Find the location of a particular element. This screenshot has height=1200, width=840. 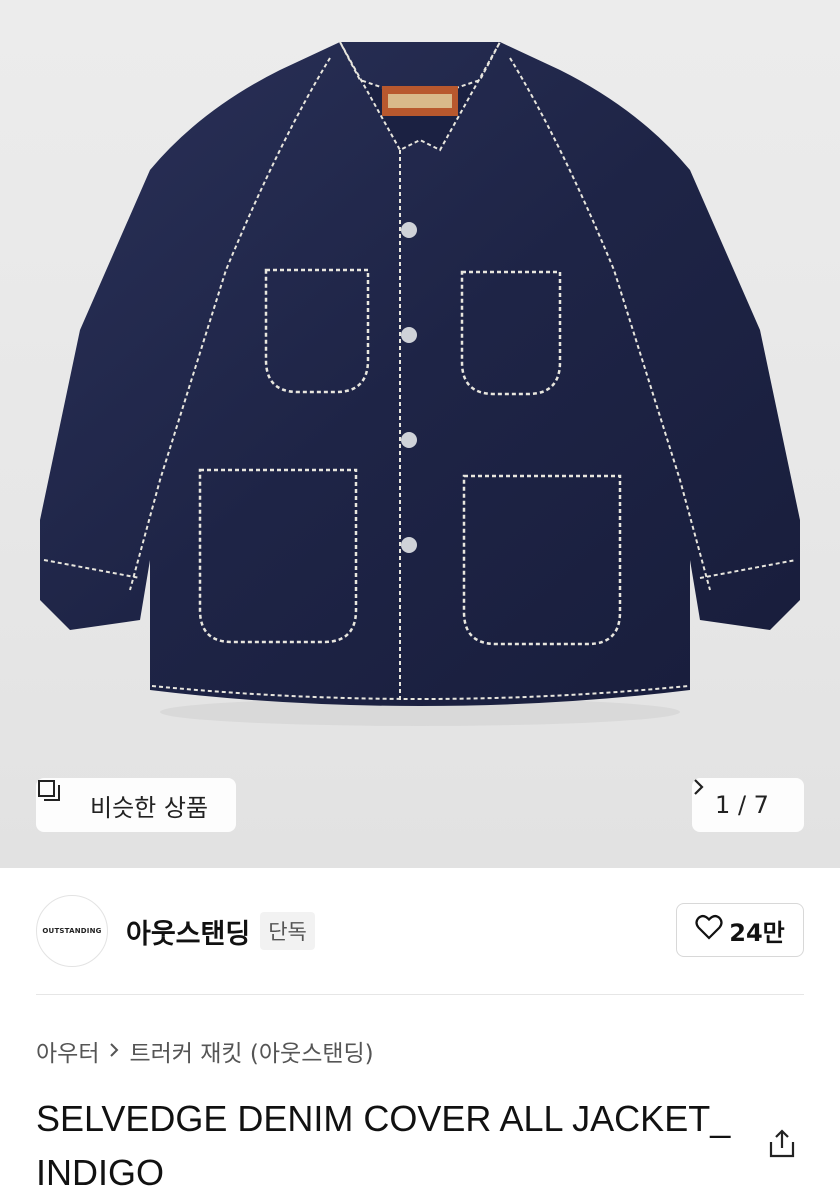

similar-items-button: 비슷한 상품 is located at coordinates (136, 805).